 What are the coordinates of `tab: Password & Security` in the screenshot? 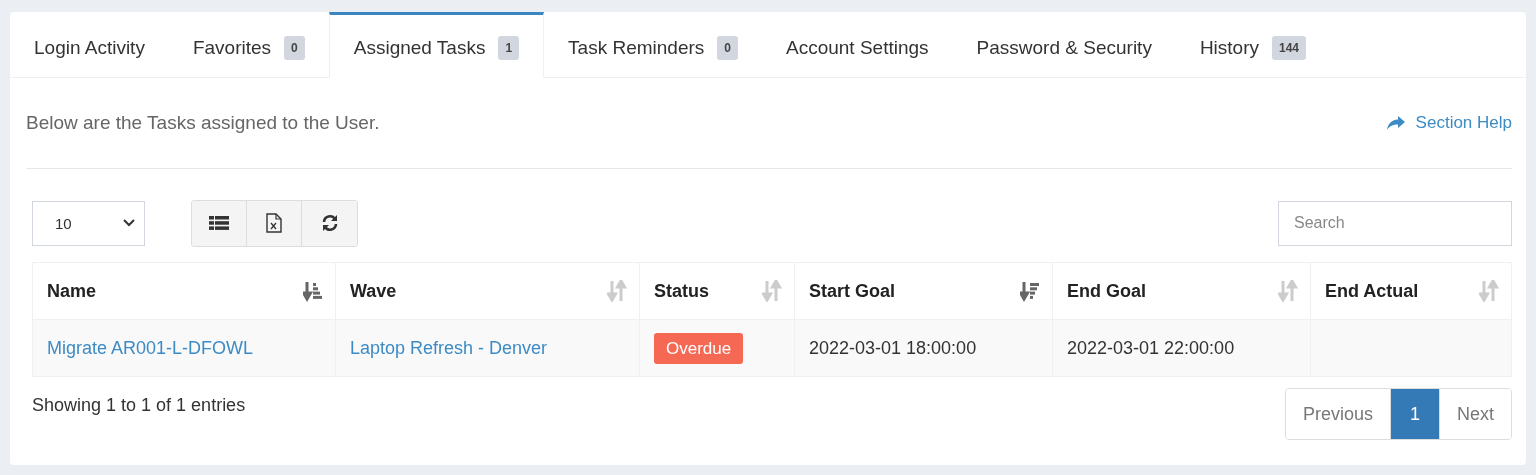 It's located at (1064, 45).